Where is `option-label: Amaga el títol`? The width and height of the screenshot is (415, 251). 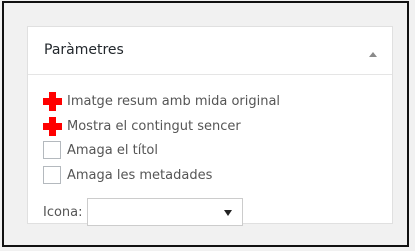
option-label: Amaga el títol is located at coordinates (112, 150).